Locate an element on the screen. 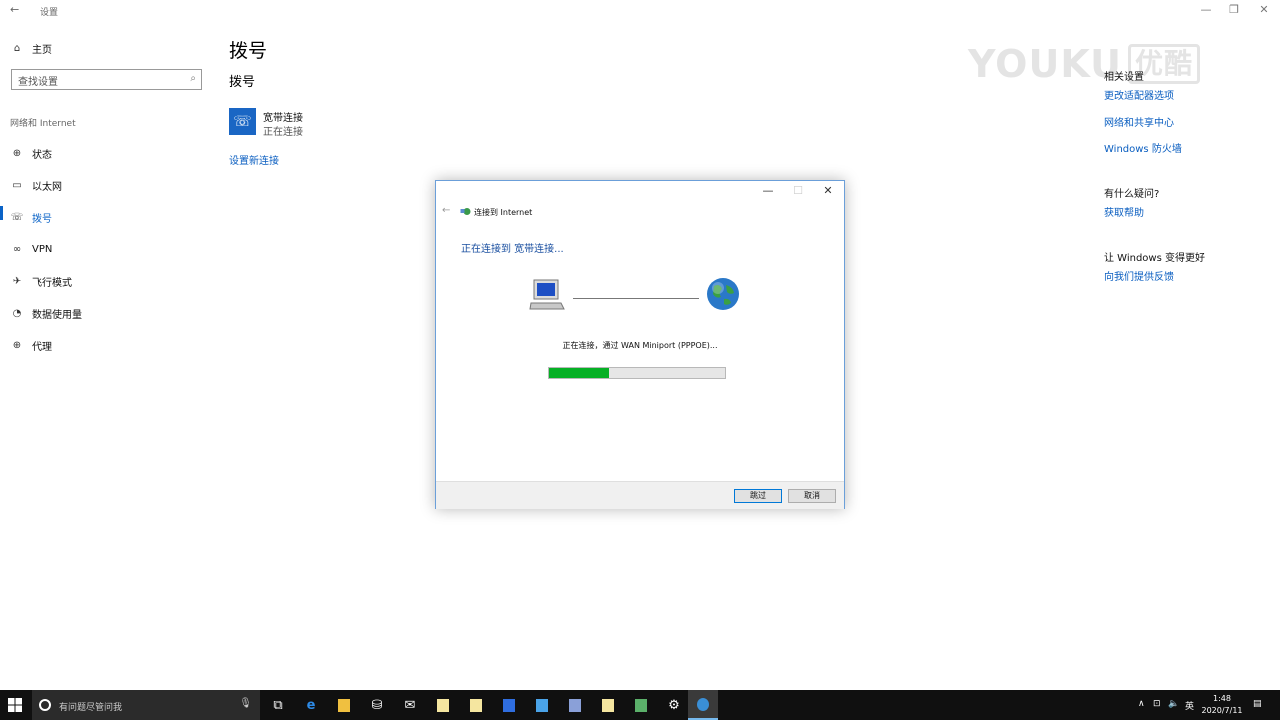 Image resolution: width=1280 pixels, height=720 pixels. network-tray-icon: ⊡ is located at coordinates (1157, 704).